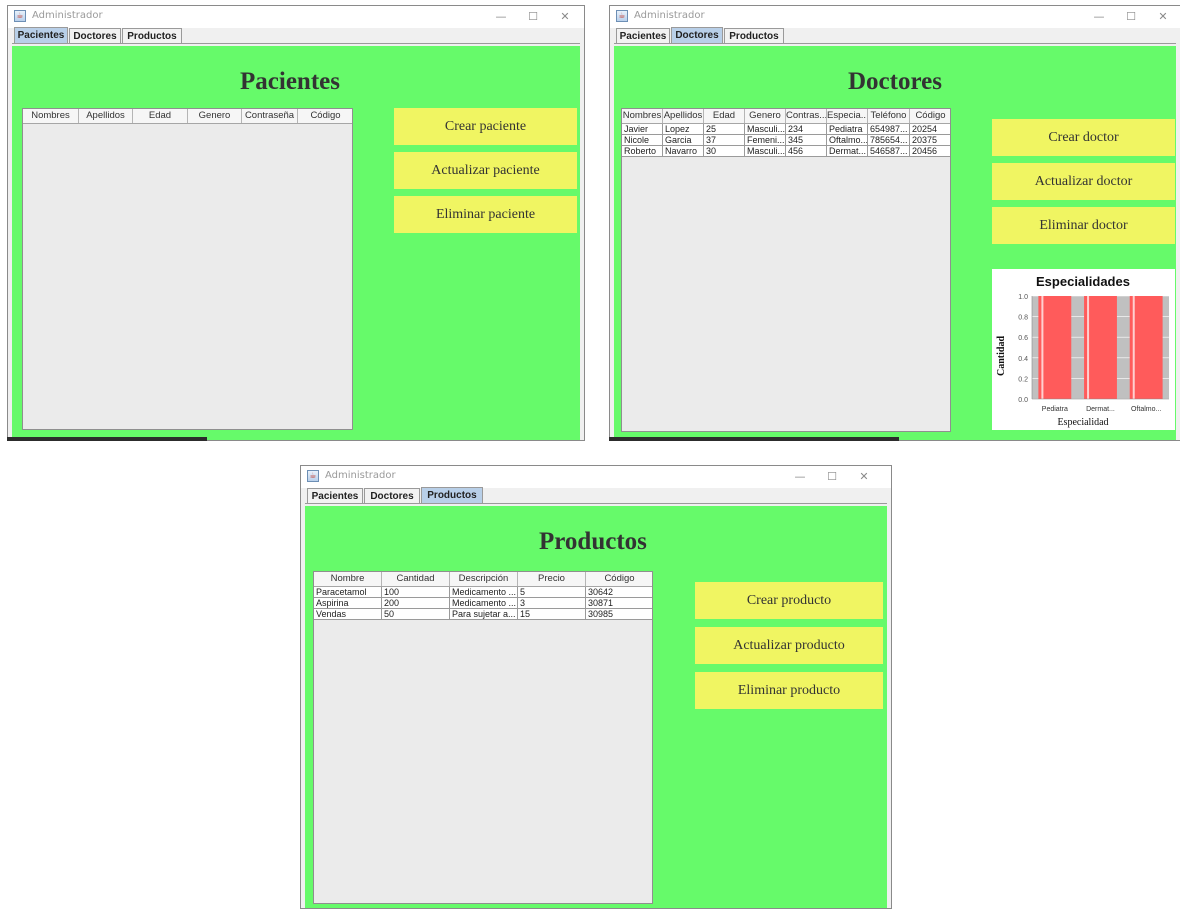  I want to click on x-tick-label: Pediatra, so click(1055, 409).